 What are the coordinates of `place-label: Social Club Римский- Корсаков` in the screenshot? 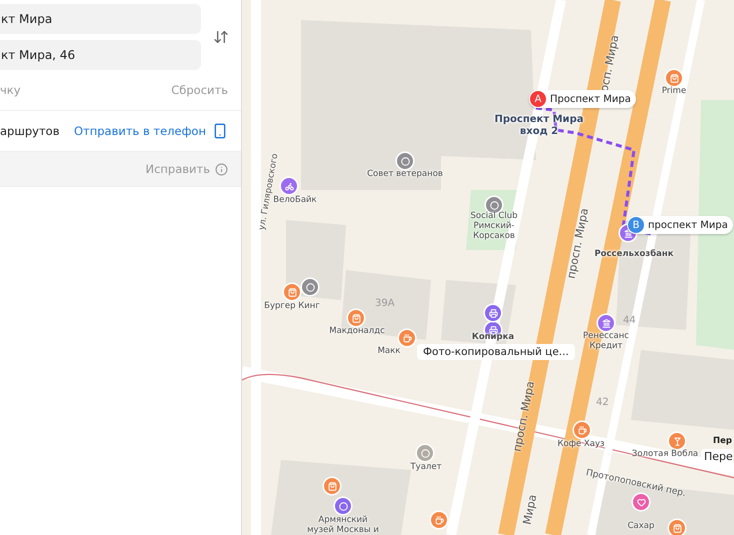 It's located at (494, 227).